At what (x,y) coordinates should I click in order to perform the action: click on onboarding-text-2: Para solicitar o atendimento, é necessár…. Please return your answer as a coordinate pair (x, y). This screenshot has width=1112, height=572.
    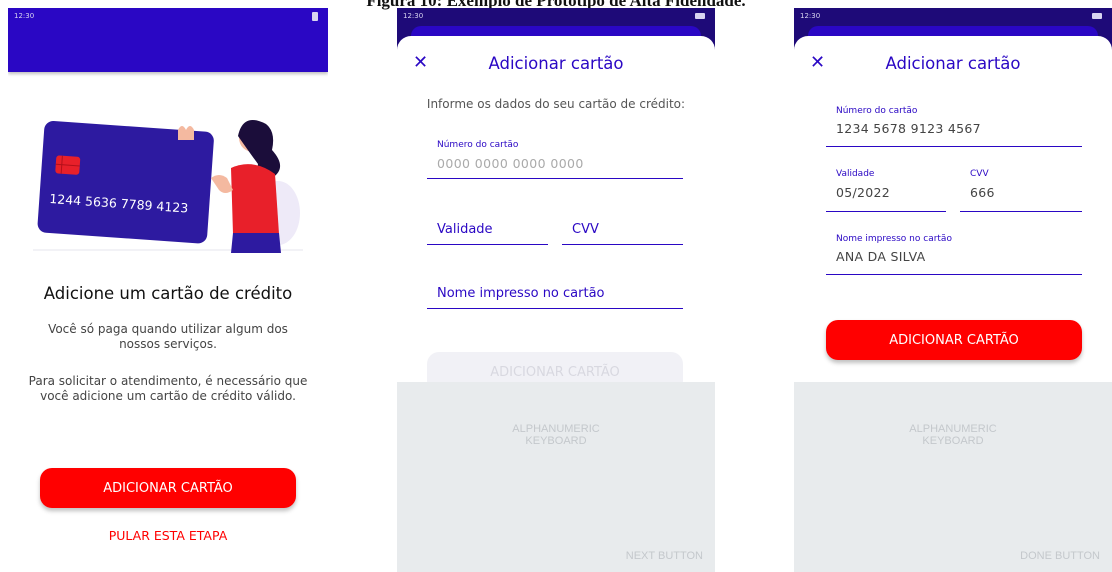
    Looking at the image, I should click on (168, 388).